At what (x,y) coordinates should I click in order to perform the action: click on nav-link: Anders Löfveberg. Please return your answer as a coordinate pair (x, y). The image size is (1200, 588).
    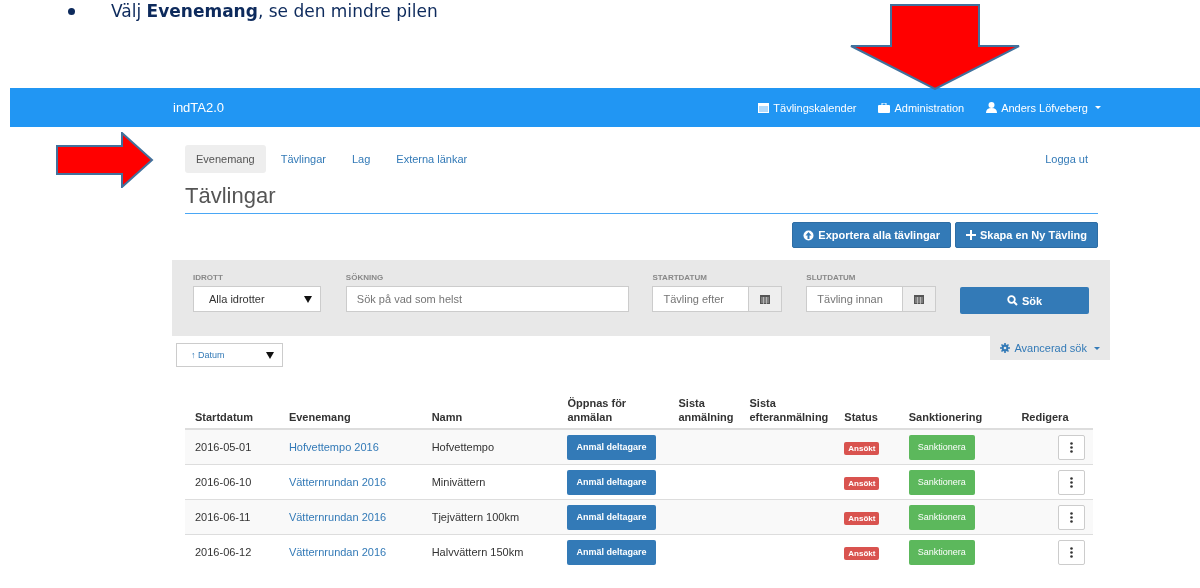
    Looking at the image, I should click on (1043, 107).